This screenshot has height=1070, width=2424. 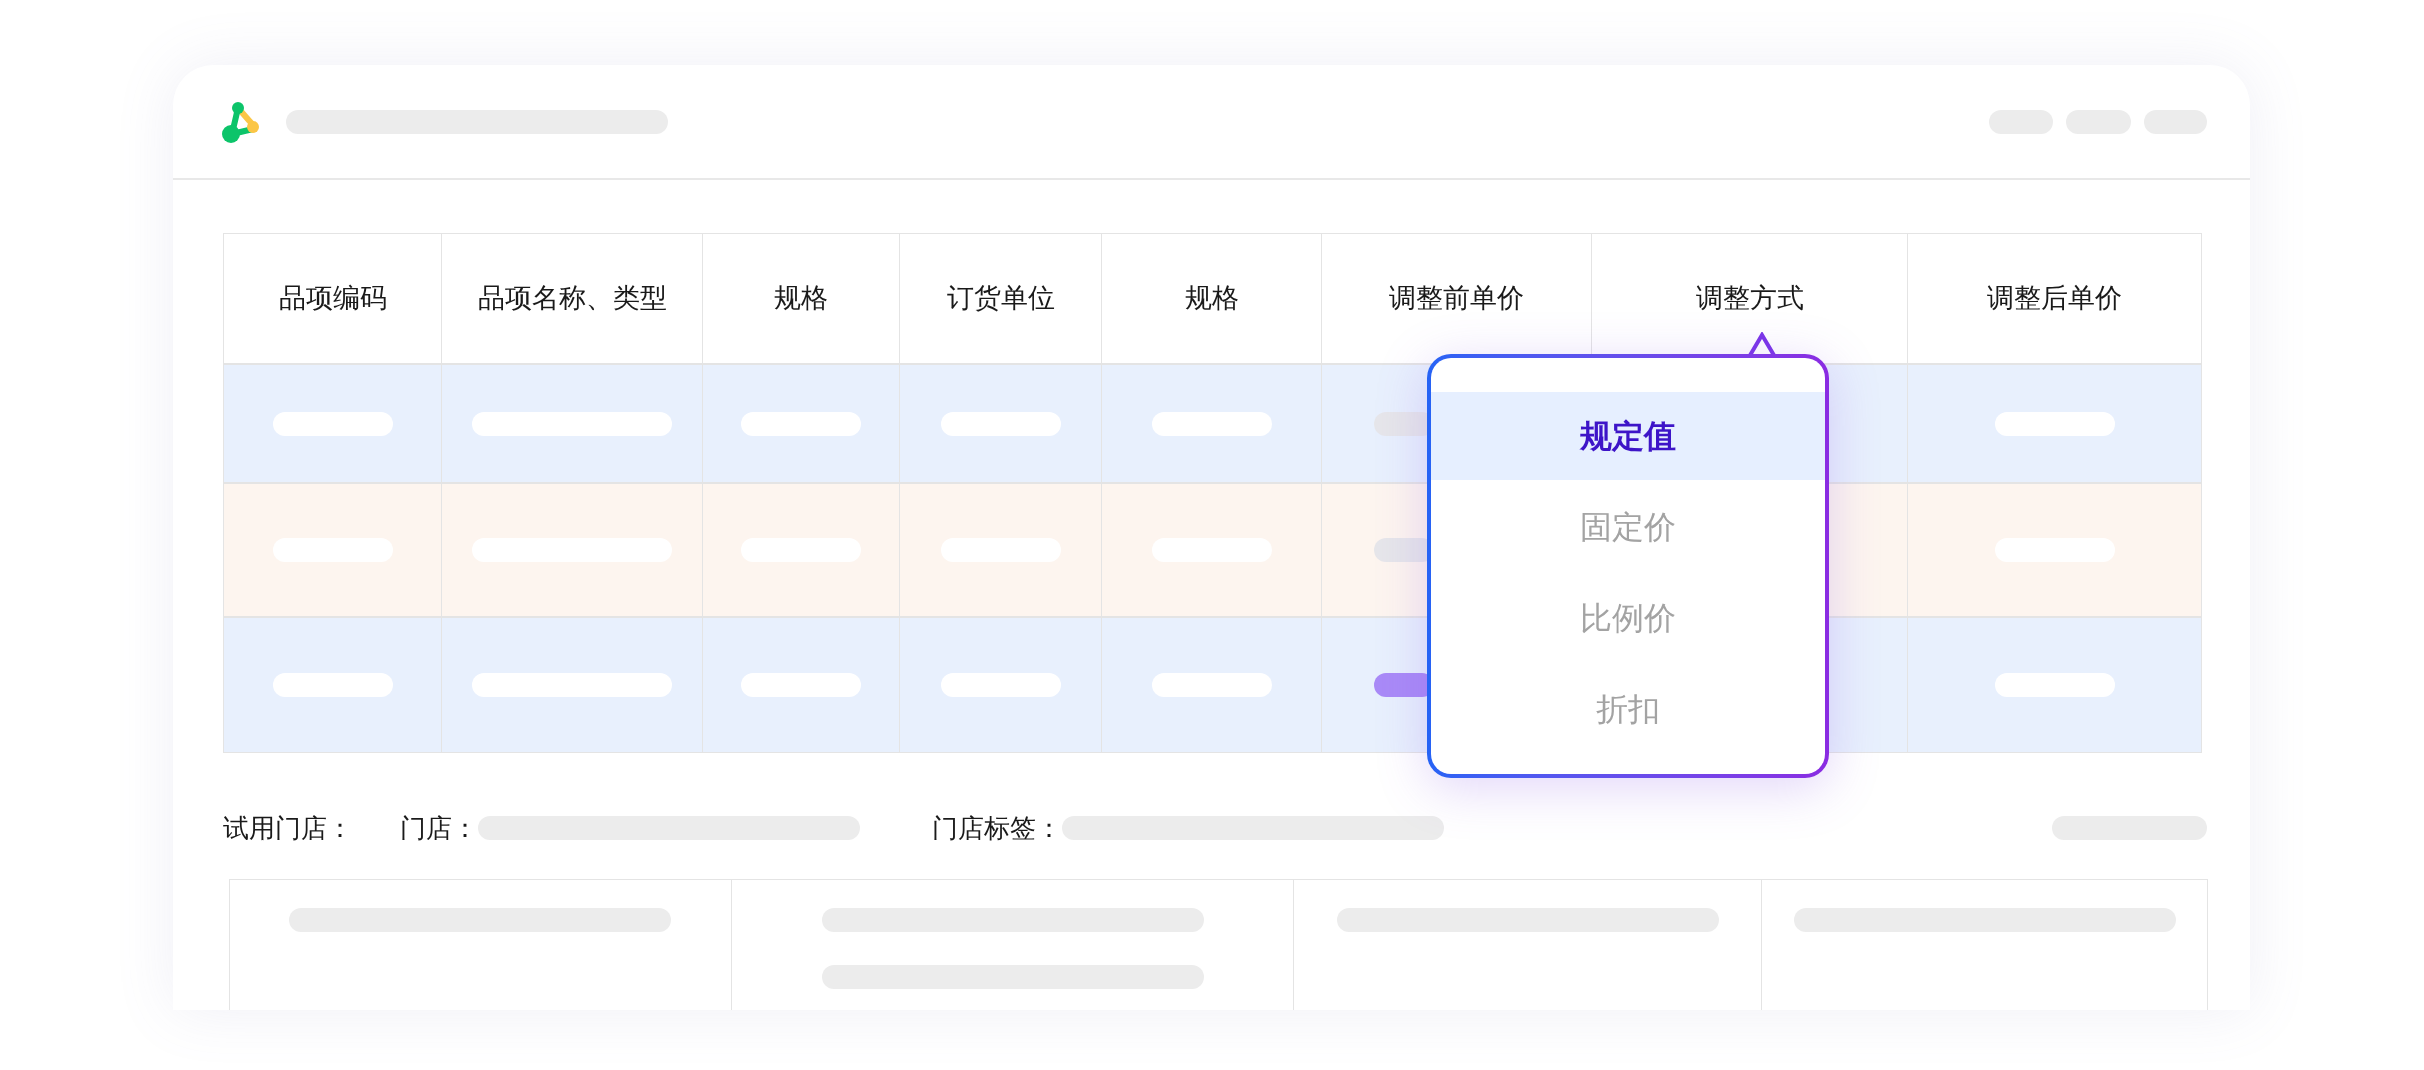 What do you see at coordinates (997, 828) in the screenshot?
I see `field-label: 门店标签：` at bounding box center [997, 828].